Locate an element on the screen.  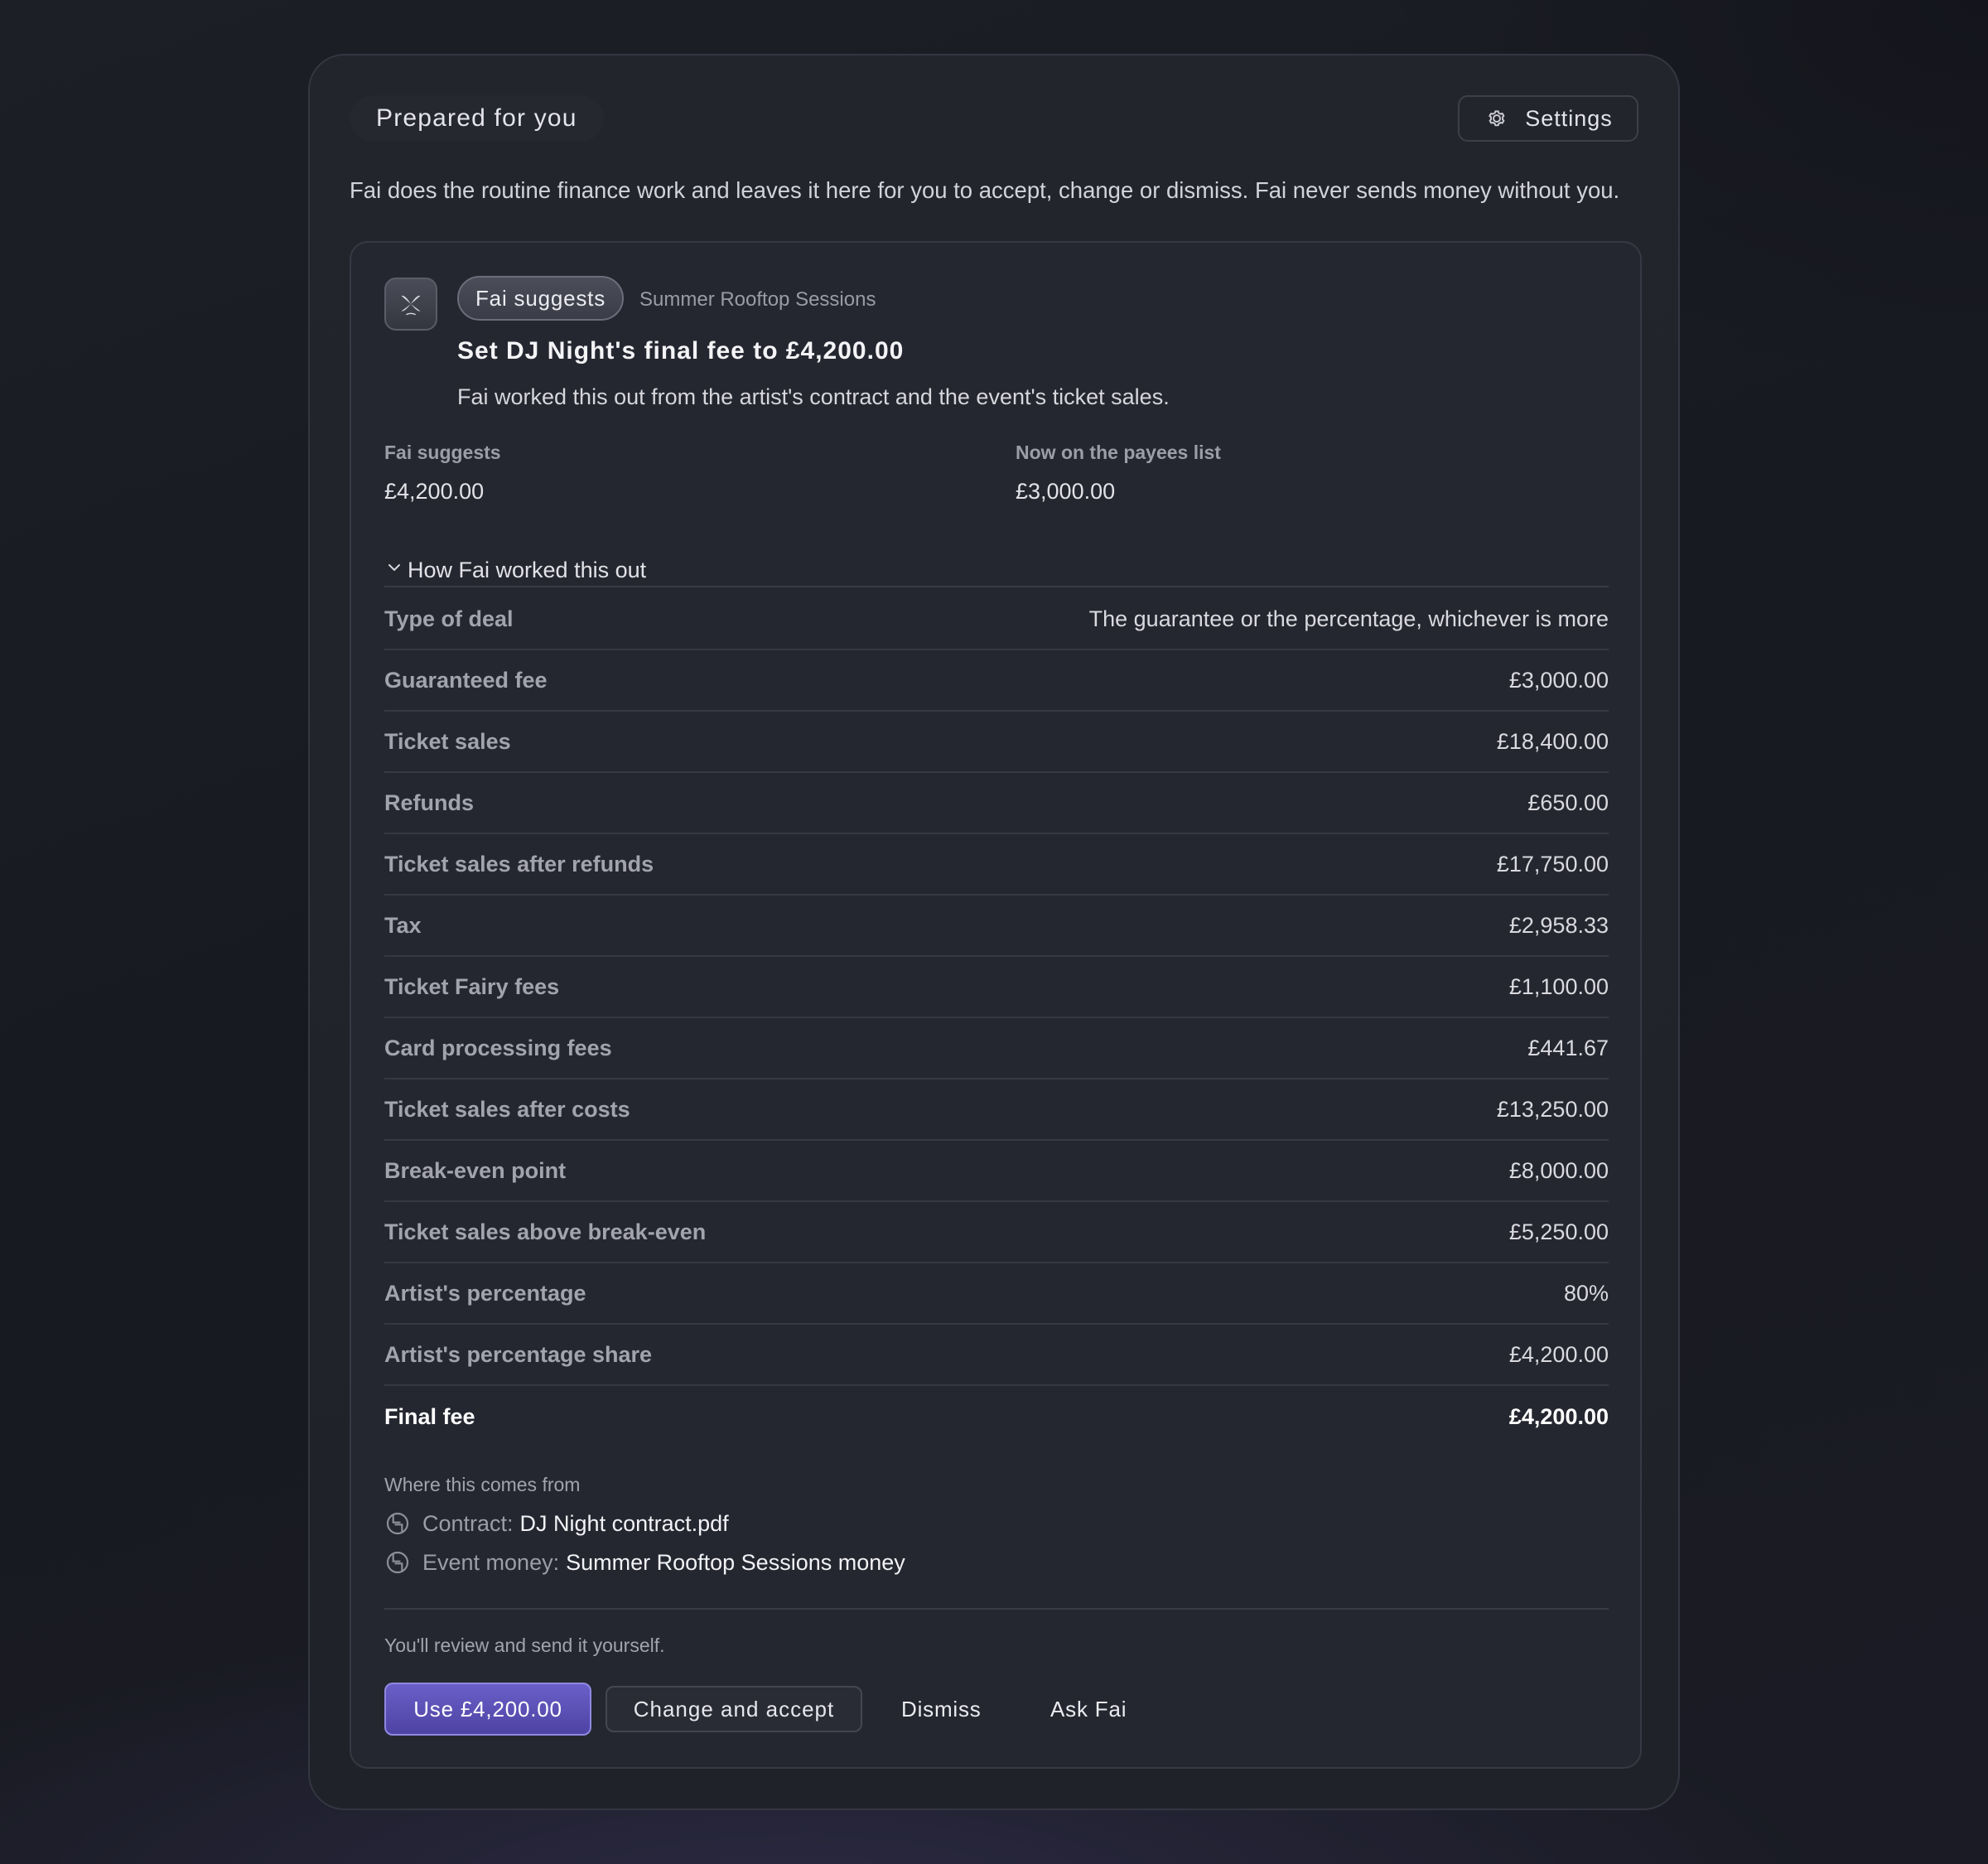
compare-suggested-label: Fai suggests is located at coordinates (442, 452).